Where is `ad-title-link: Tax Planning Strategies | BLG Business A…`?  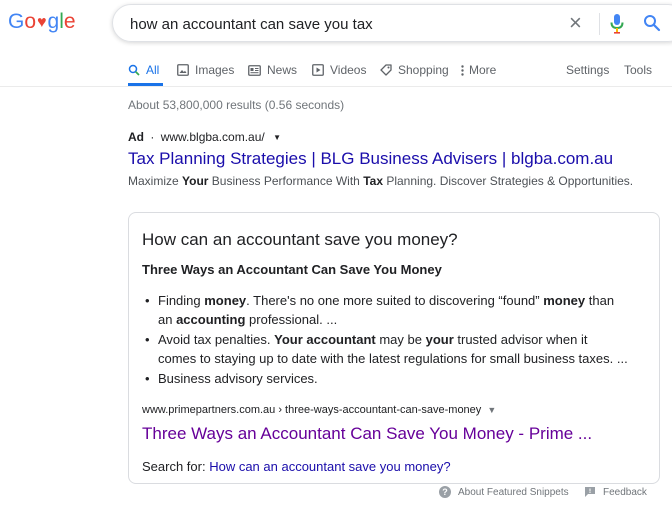 ad-title-link: Tax Planning Strategies | BLG Business A… is located at coordinates (370, 159).